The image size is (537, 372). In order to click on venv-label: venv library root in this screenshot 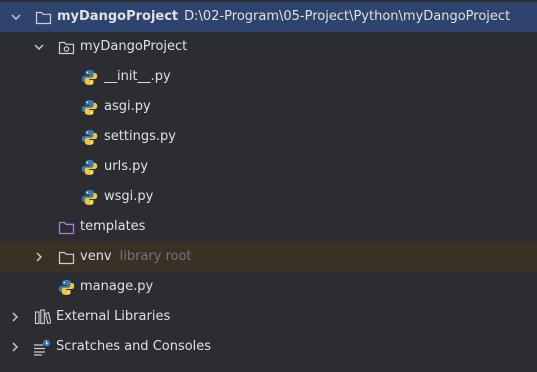, I will do `click(136, 257)`.